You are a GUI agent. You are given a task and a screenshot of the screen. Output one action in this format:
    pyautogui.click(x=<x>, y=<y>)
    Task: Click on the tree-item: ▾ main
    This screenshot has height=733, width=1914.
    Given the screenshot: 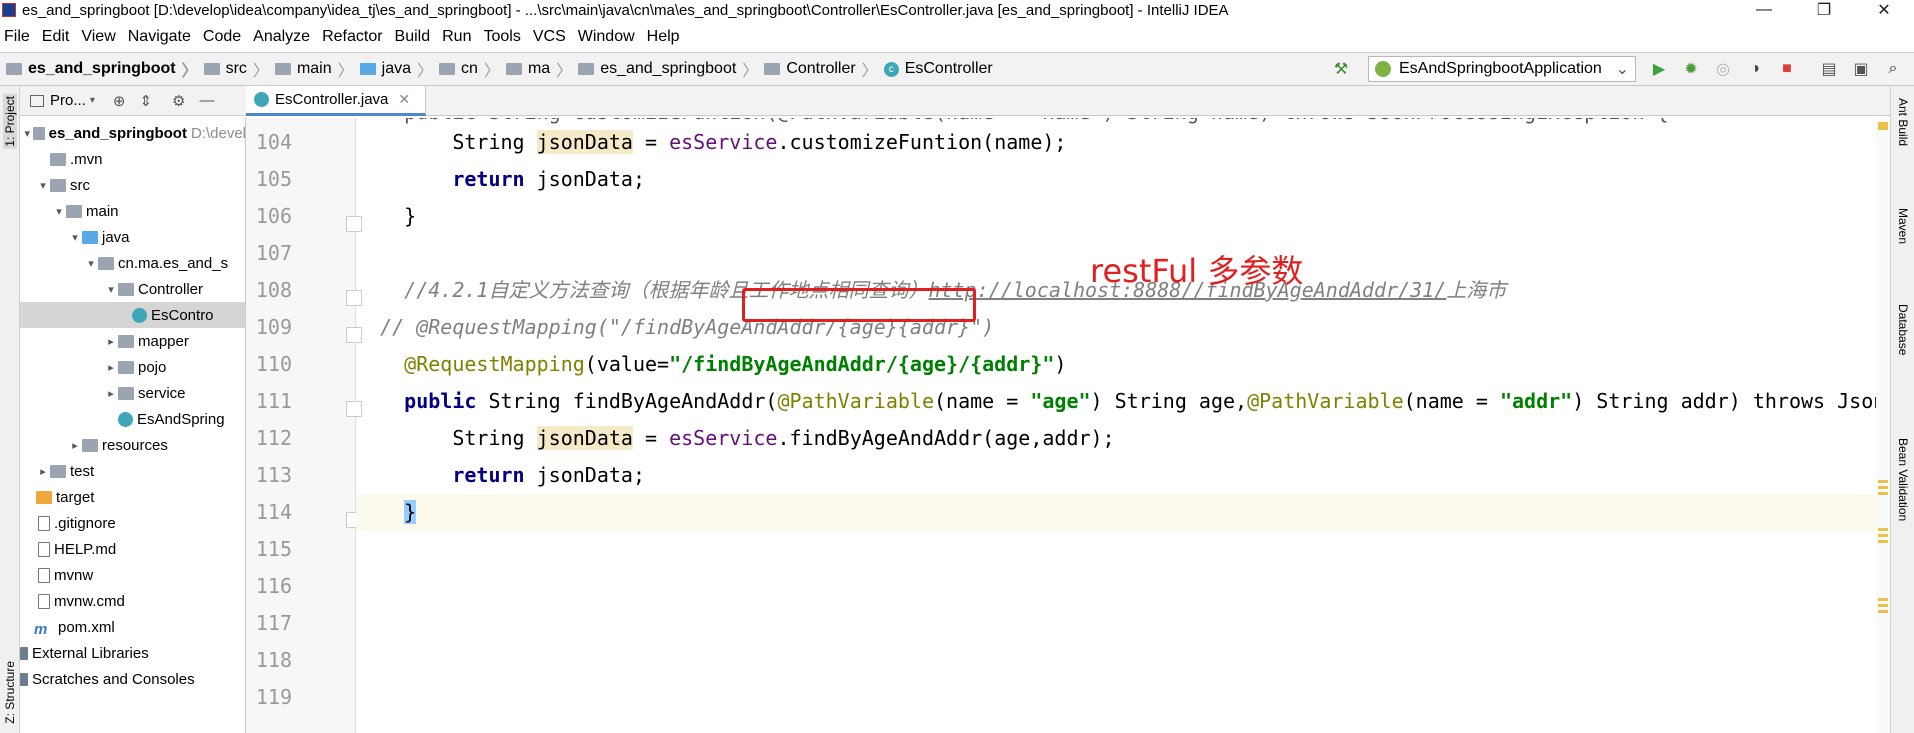 What is the action you would take?
    pyautogui.click(x=132, y=211)
    